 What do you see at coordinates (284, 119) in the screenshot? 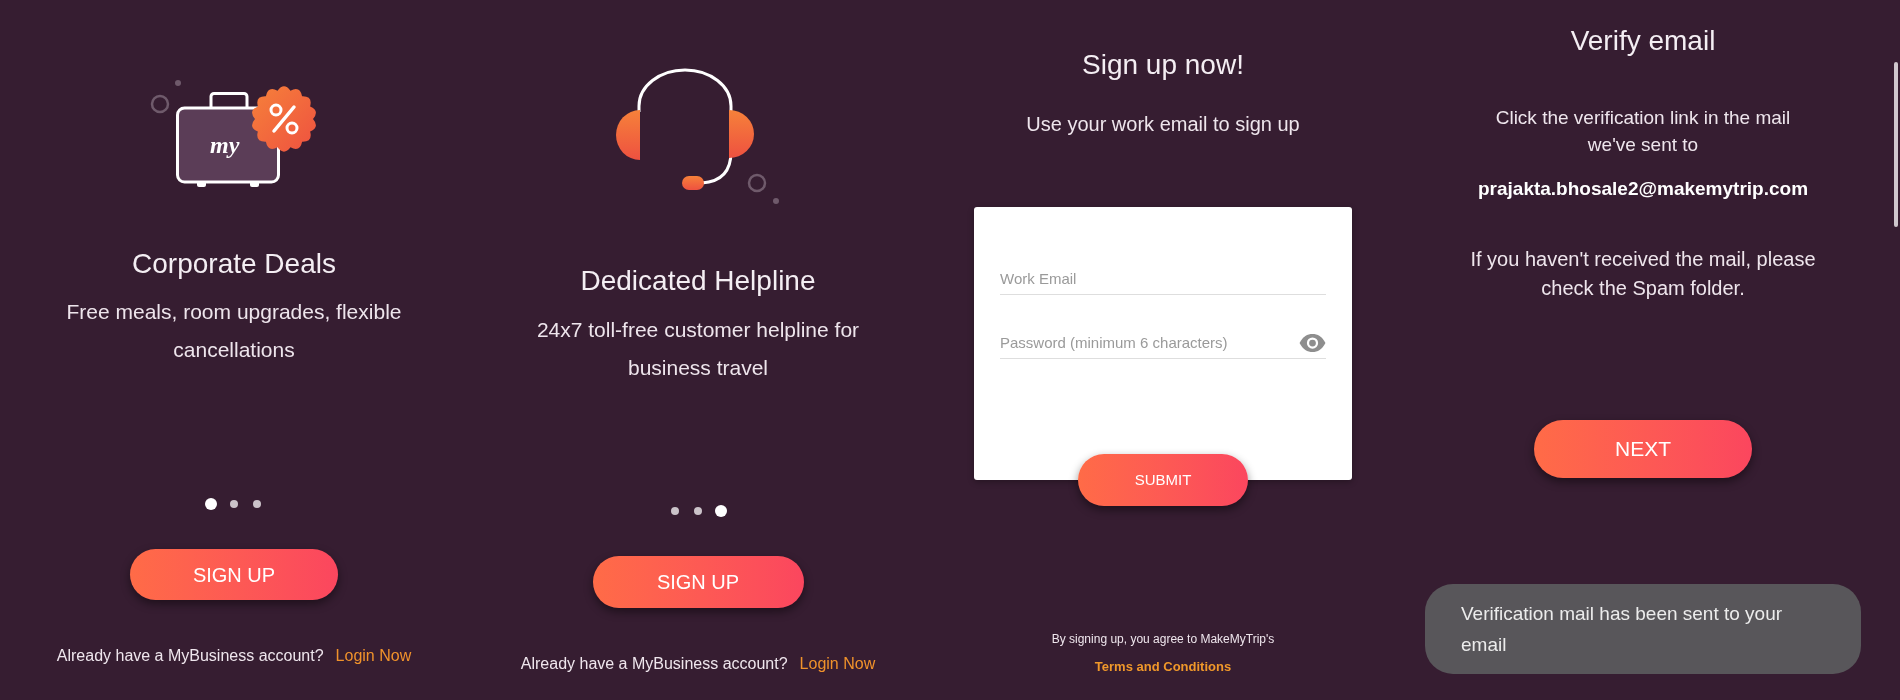
I see `discount-badge-icon` at bounding box center [284, 119].